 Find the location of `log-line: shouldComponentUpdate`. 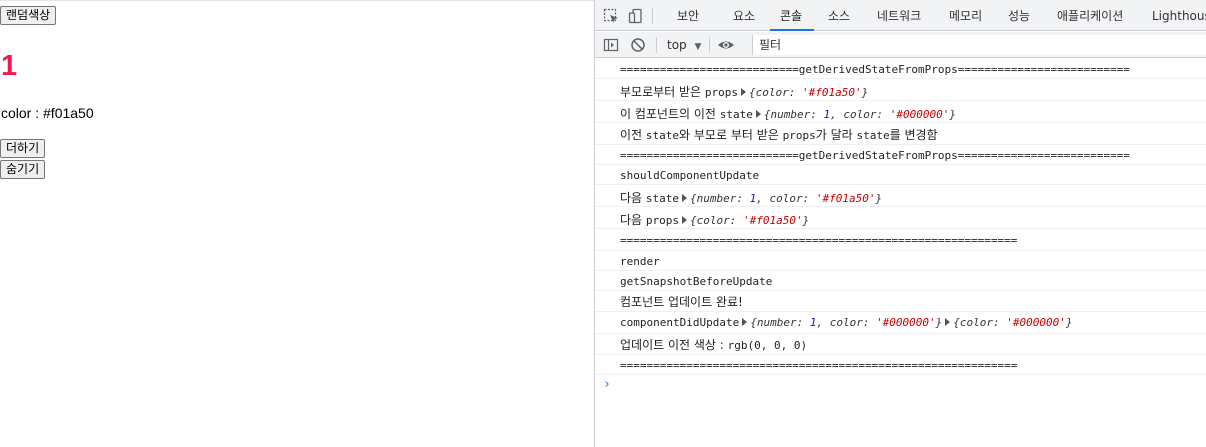

log-line: shouldComponentUpdate is located at coordinates (900, 175).